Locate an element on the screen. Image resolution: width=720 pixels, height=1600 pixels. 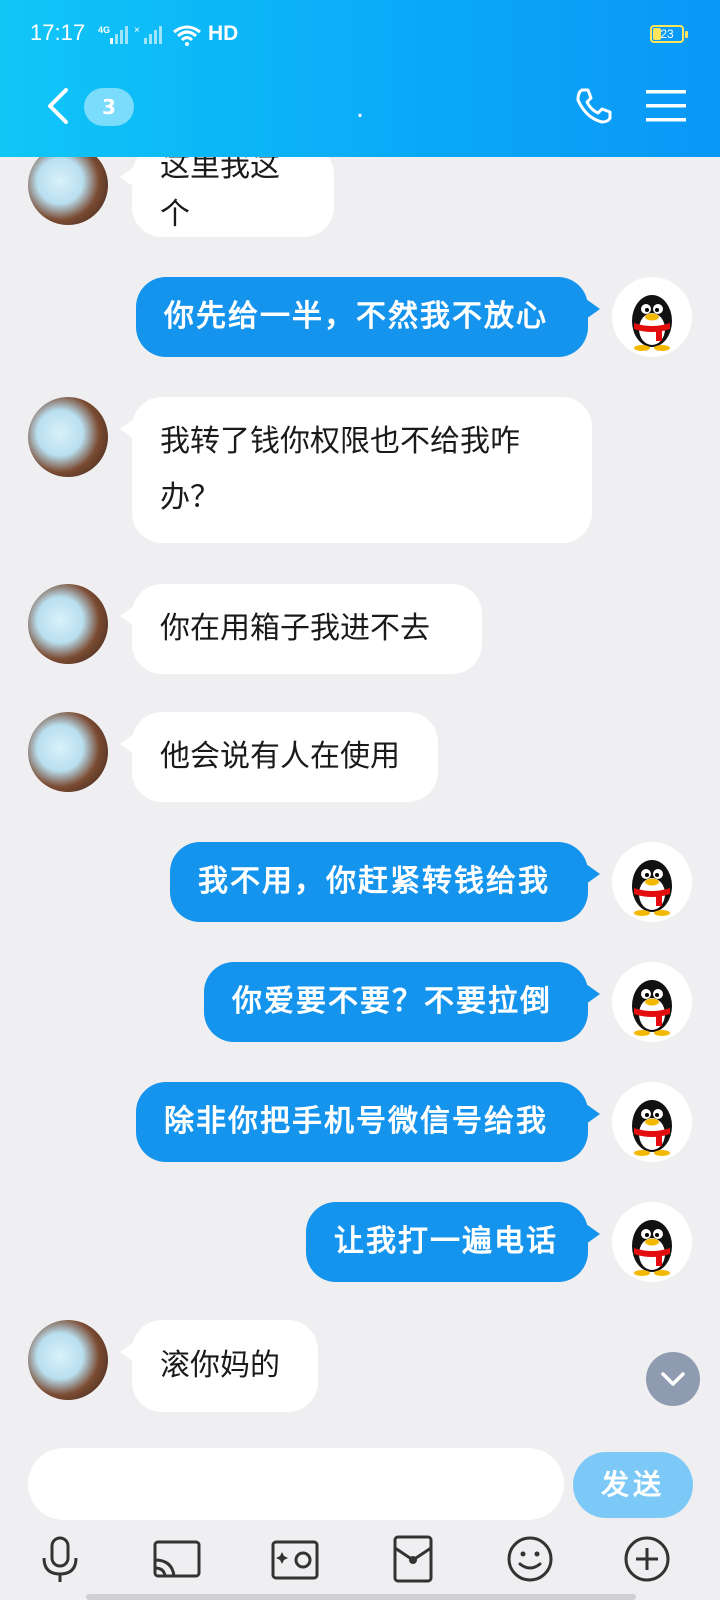
incoming-message: 他会说有人在使用 is located at coordinates (279, 757).